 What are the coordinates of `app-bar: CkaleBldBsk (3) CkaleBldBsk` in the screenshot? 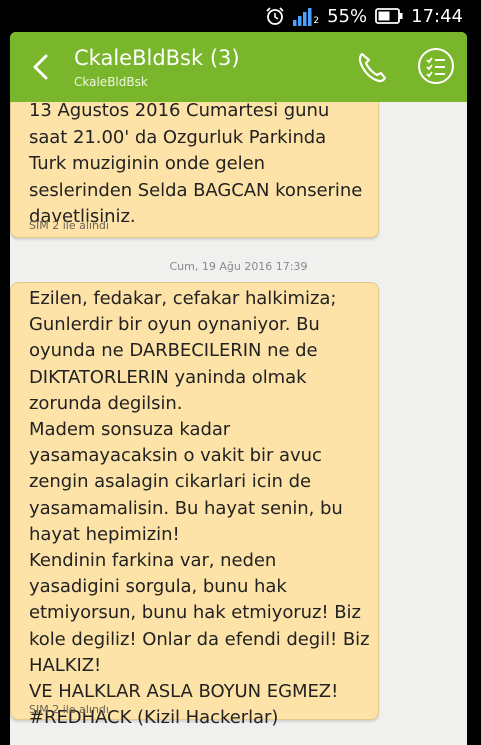 It's located at (238, 67).